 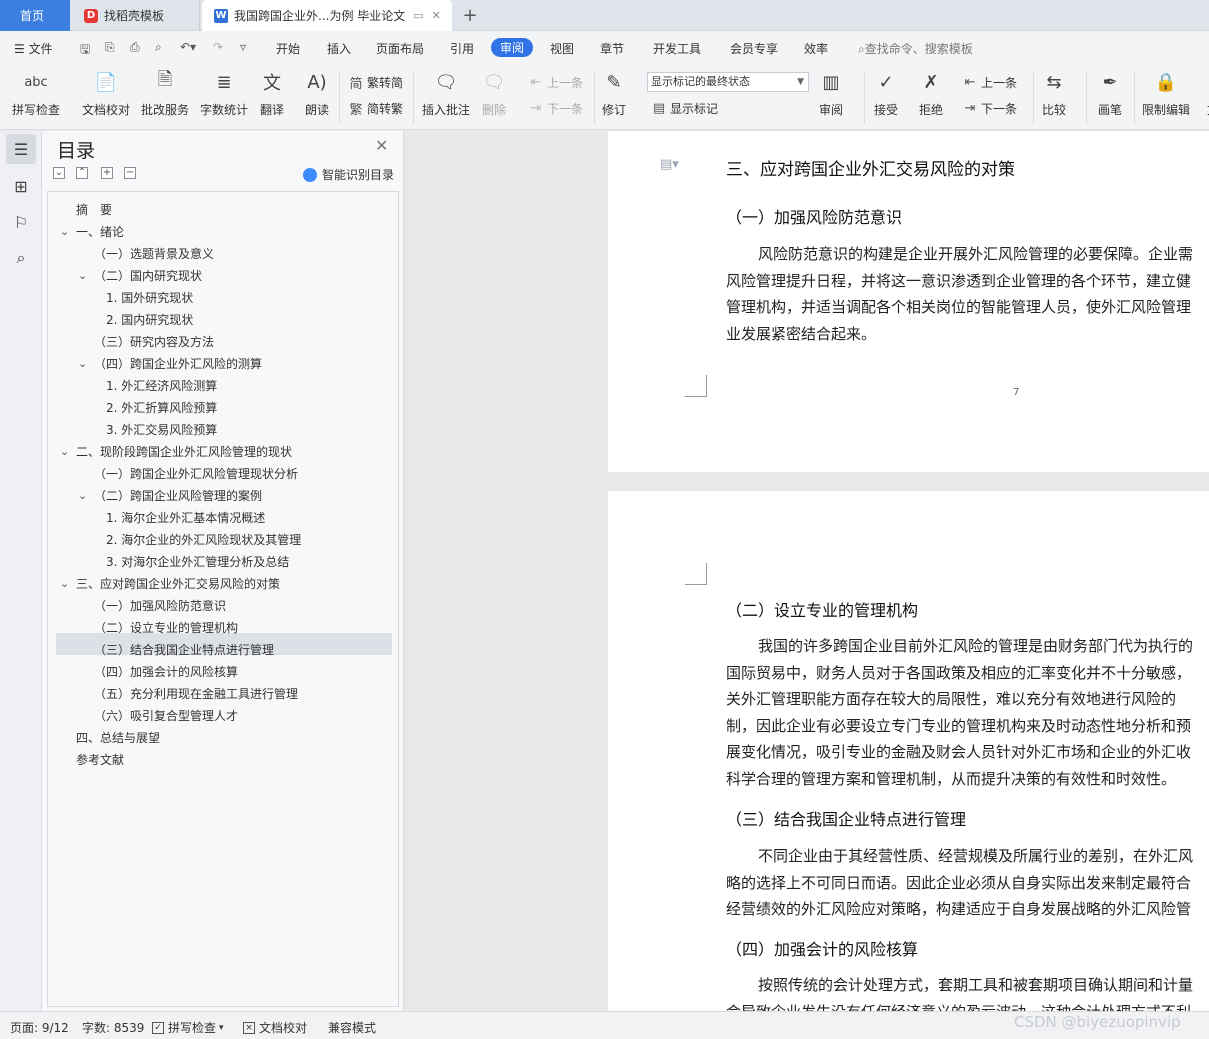 I want to click on spell-check-toggle: ✓ 拼写检查 ▾, so click(x=188, y=1027).